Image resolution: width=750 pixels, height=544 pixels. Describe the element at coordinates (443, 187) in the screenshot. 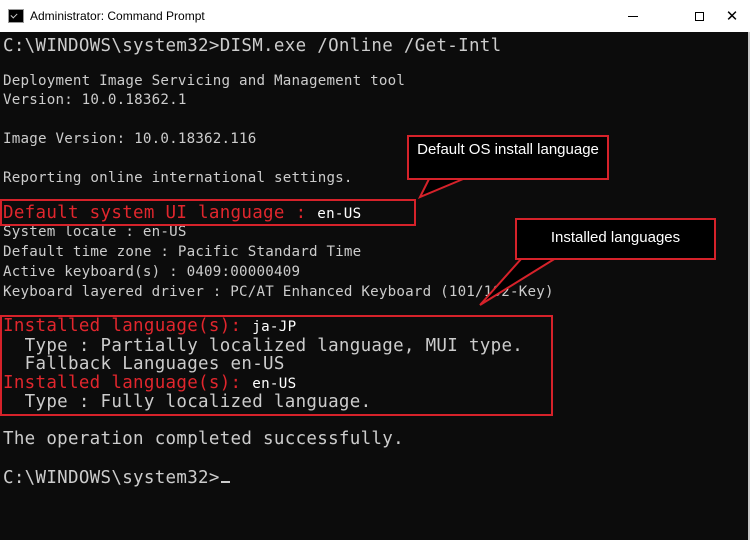

I see `default-os-arrow` at that location.